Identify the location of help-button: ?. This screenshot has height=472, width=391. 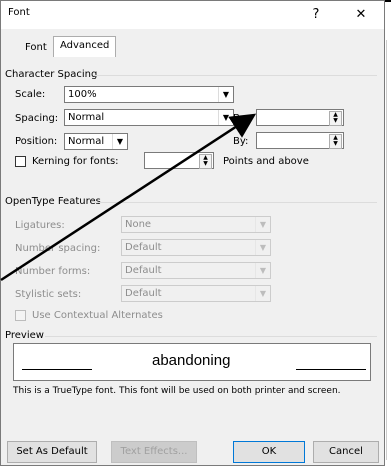
(316, 15).